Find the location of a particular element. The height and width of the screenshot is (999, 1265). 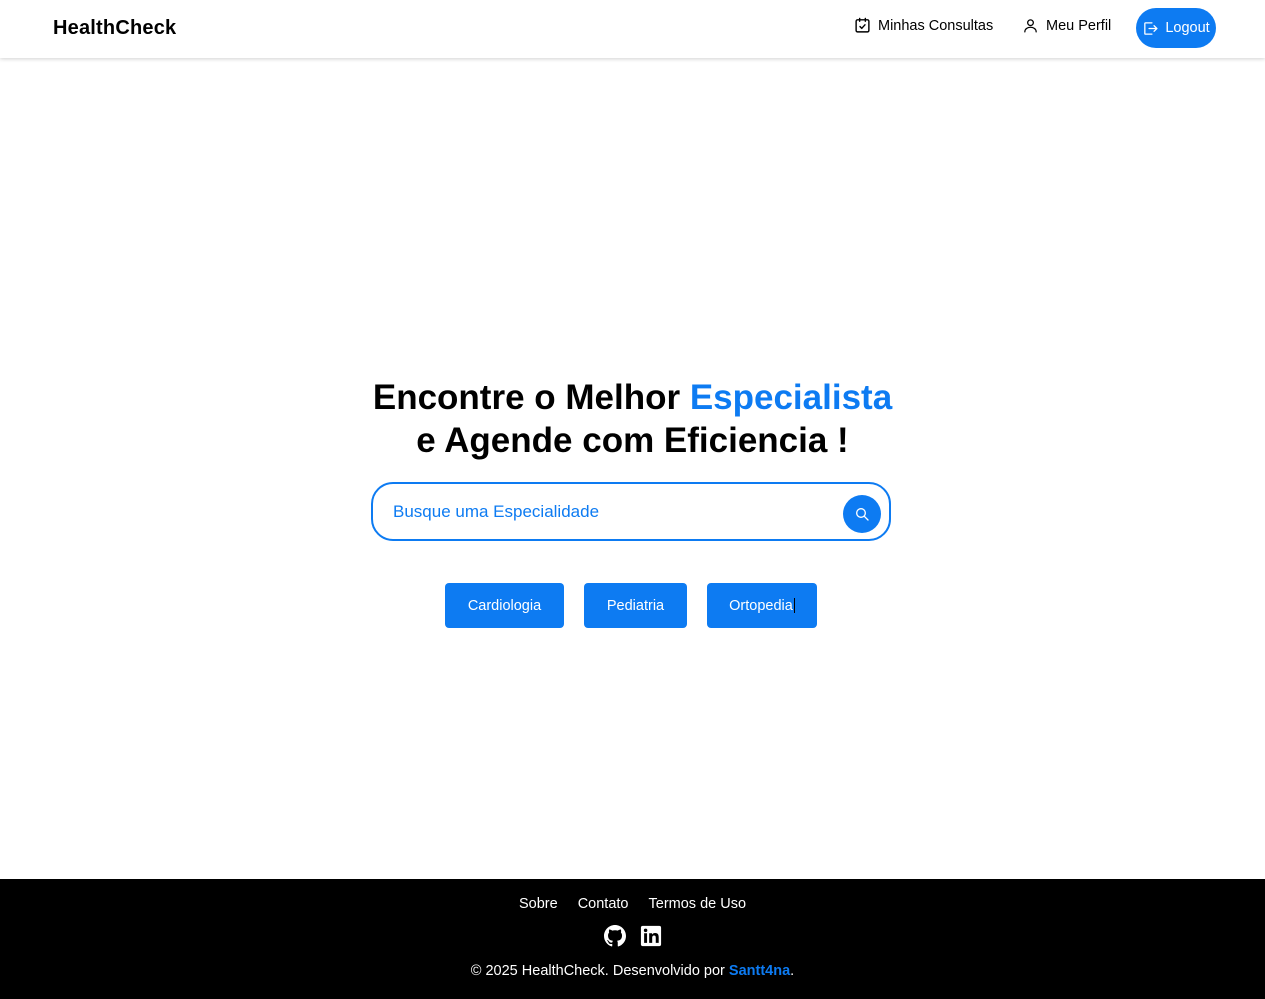

copyright-prefix: © 2025 HealthCheck. Desenvolvido por is located at coordinates (599, 971).